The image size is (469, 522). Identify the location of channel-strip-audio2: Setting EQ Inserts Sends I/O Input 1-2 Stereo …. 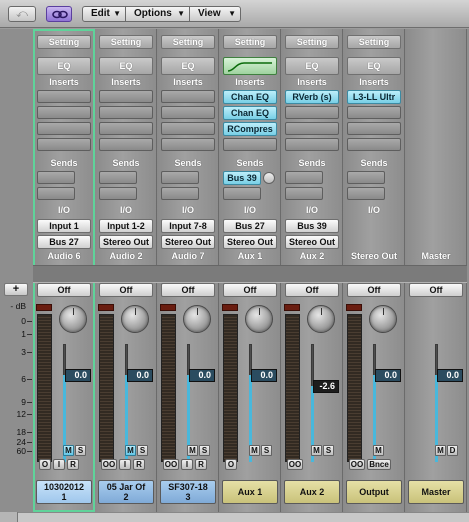
(126, 270).